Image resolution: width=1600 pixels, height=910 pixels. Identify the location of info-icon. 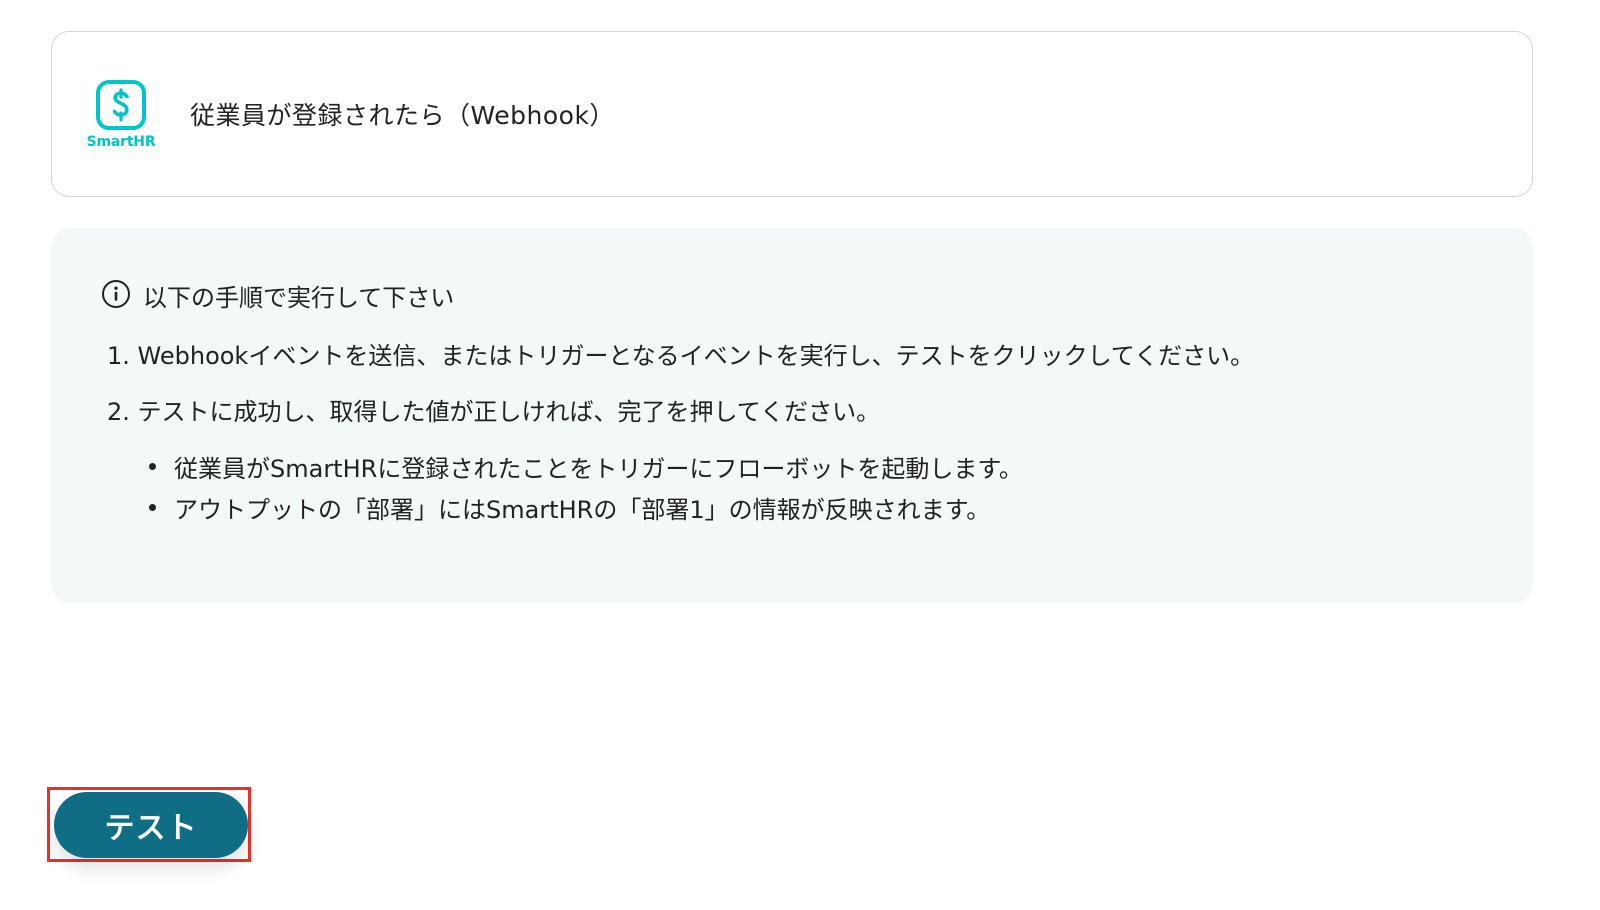
(116, 296).